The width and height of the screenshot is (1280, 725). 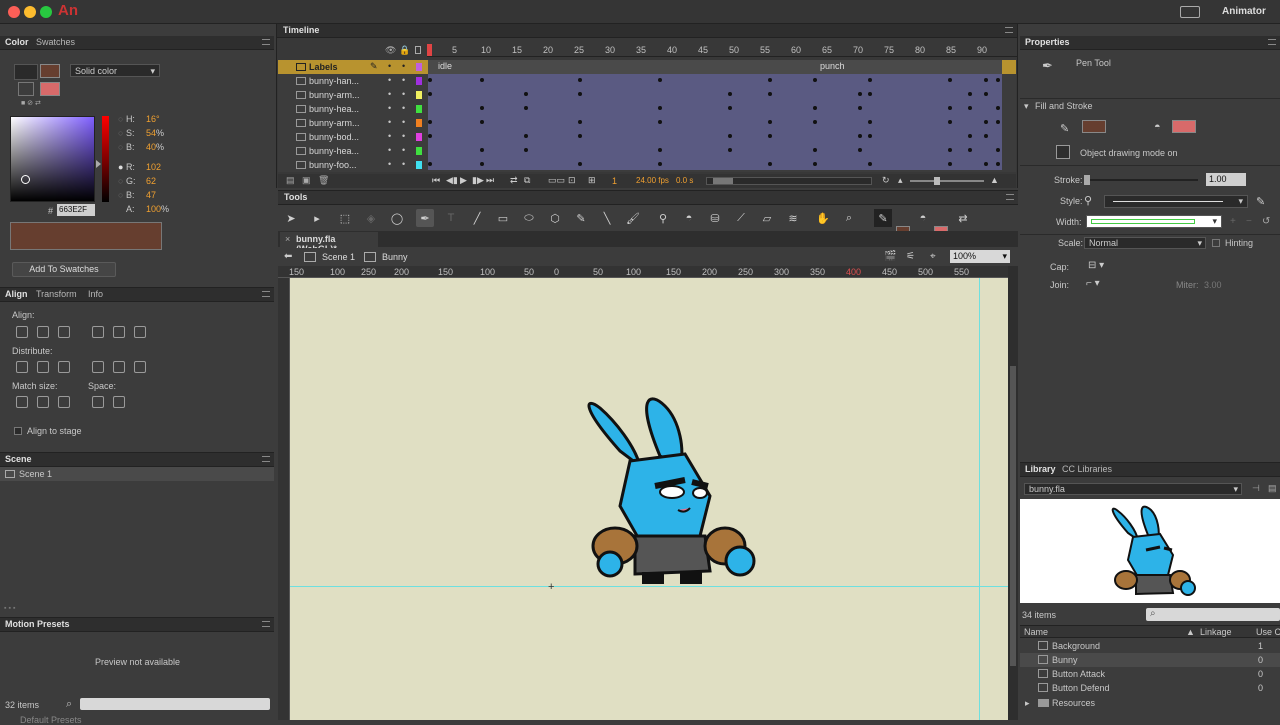 What do you see at coordinates (789, 181) in the screenshot?
I see `timeline-horizontal-scrollbar` at bounding box center [789, 181].